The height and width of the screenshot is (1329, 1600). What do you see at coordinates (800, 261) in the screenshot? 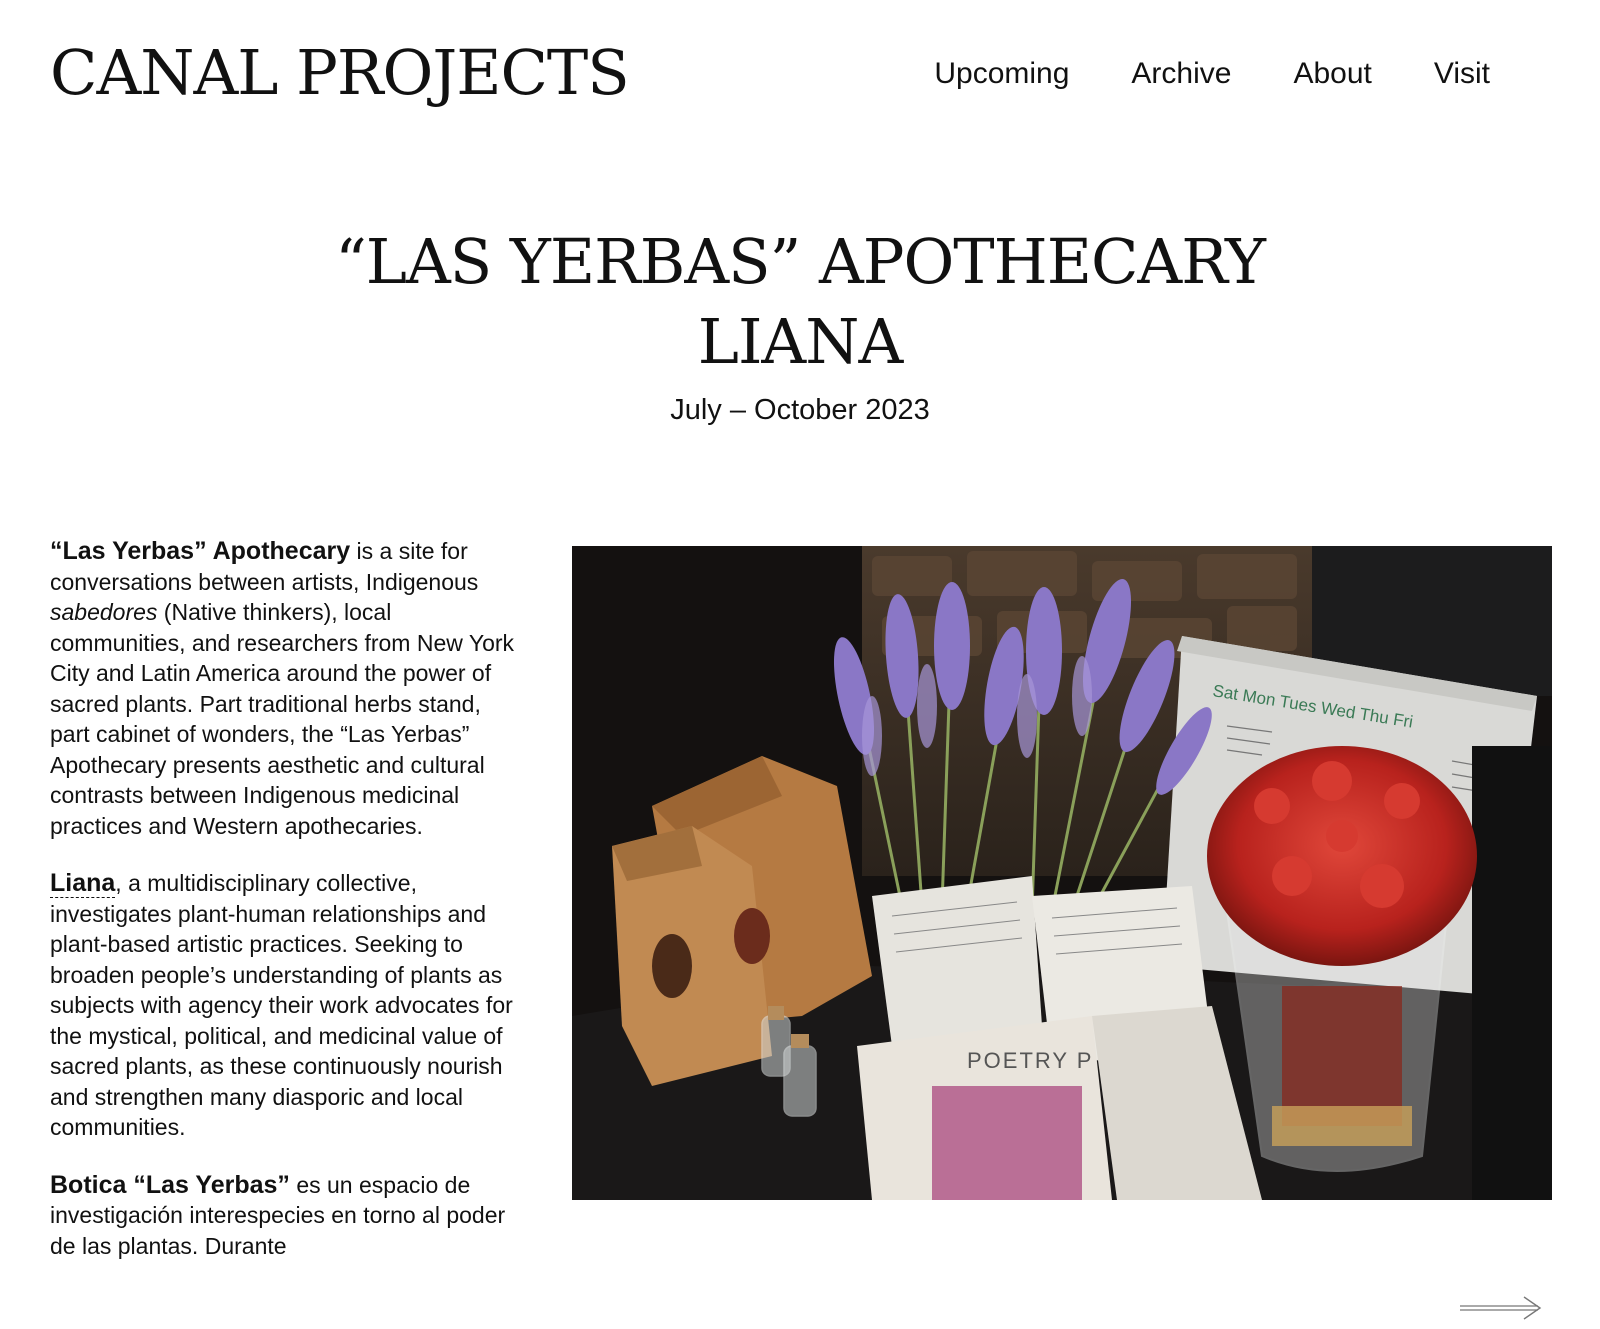
I see `exhibition-title: “LAS YERBAS” APOTHECARY` at bounding box center [800, 261].